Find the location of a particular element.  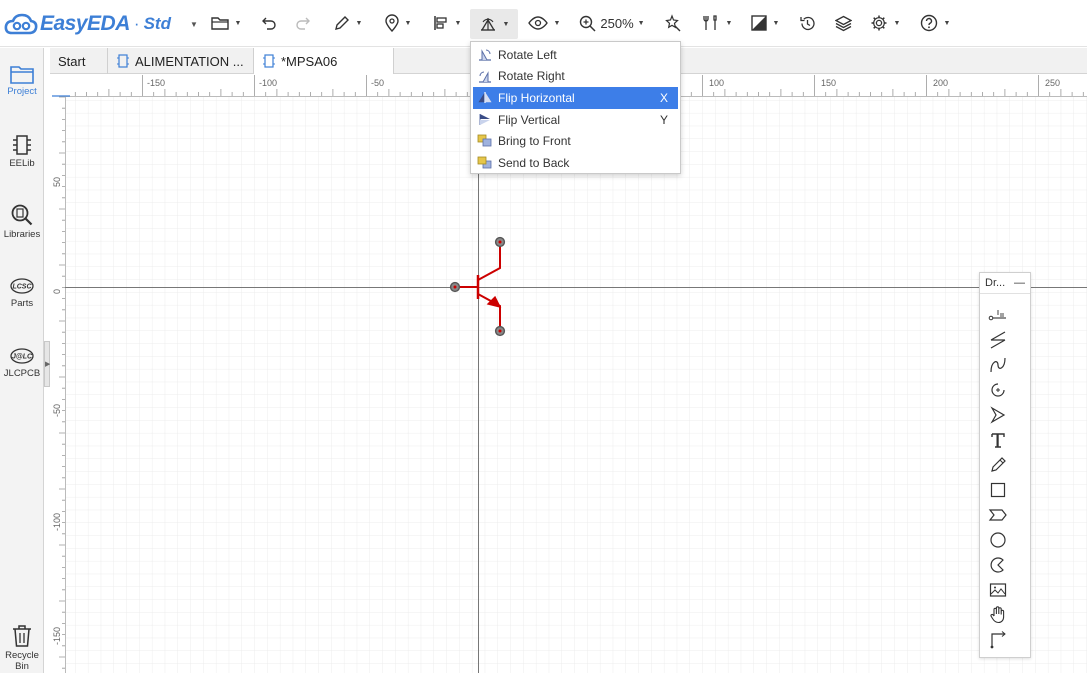

bezier-tool is located at coordinates (998, 365).